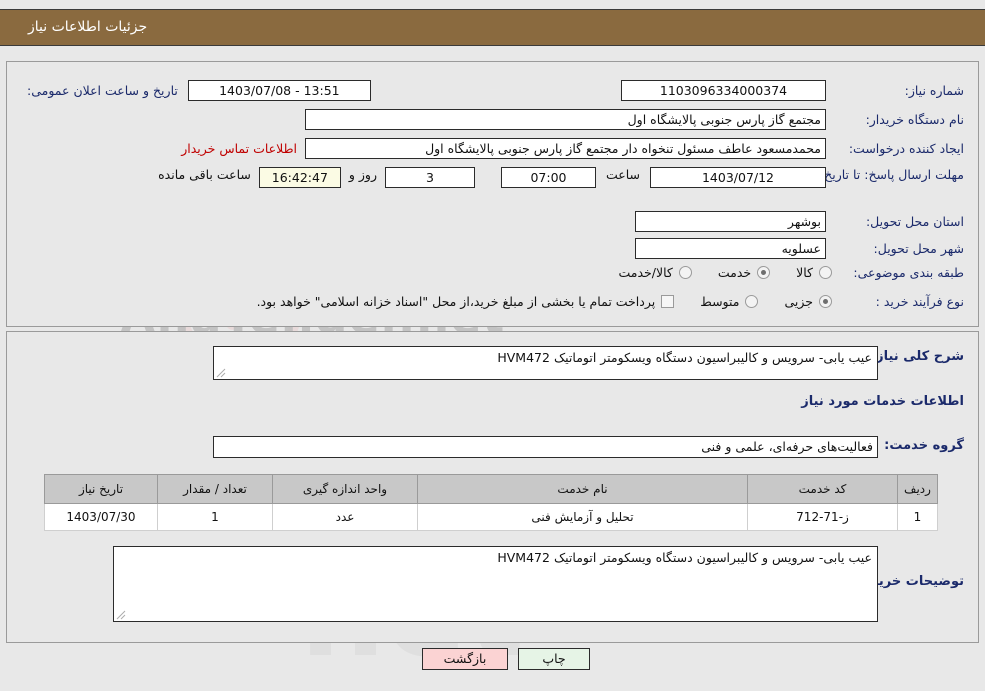 This screenshot has height=691, width=985. Describe the element at coordinates (102, 90) in the screenshot. I see `announce-datetime-label: تاریخ و ساعت اعلان عمومی:` at that location.